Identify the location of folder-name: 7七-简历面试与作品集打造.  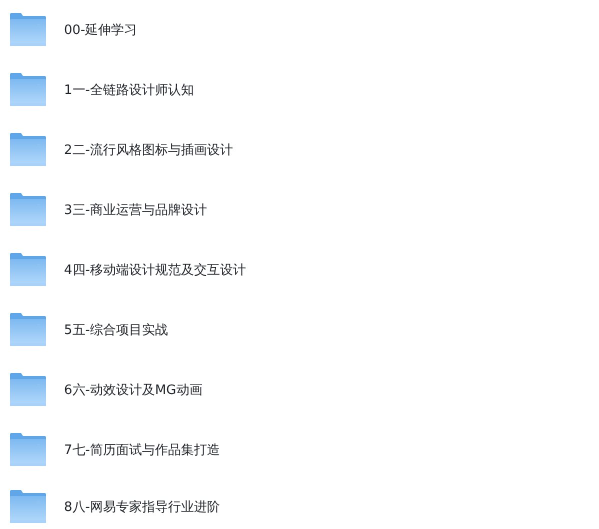
(142, 450).